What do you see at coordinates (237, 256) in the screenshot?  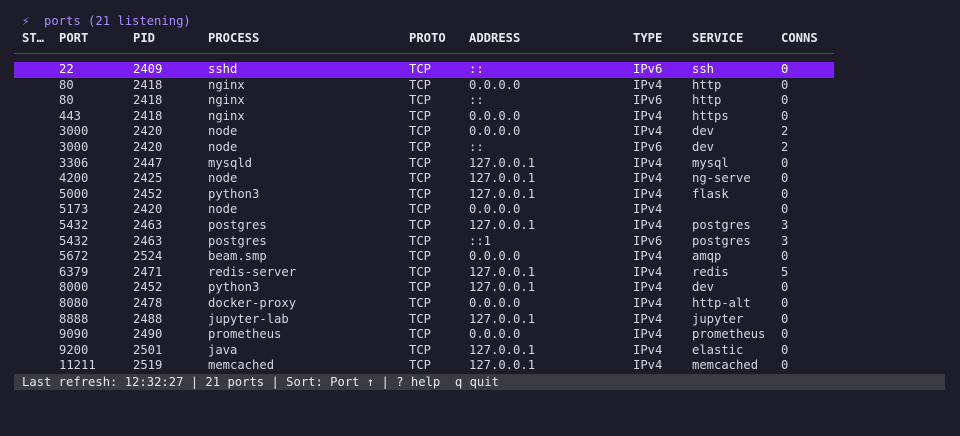 I see `process-cell: beam.smp` at bounding box center [237, 256].